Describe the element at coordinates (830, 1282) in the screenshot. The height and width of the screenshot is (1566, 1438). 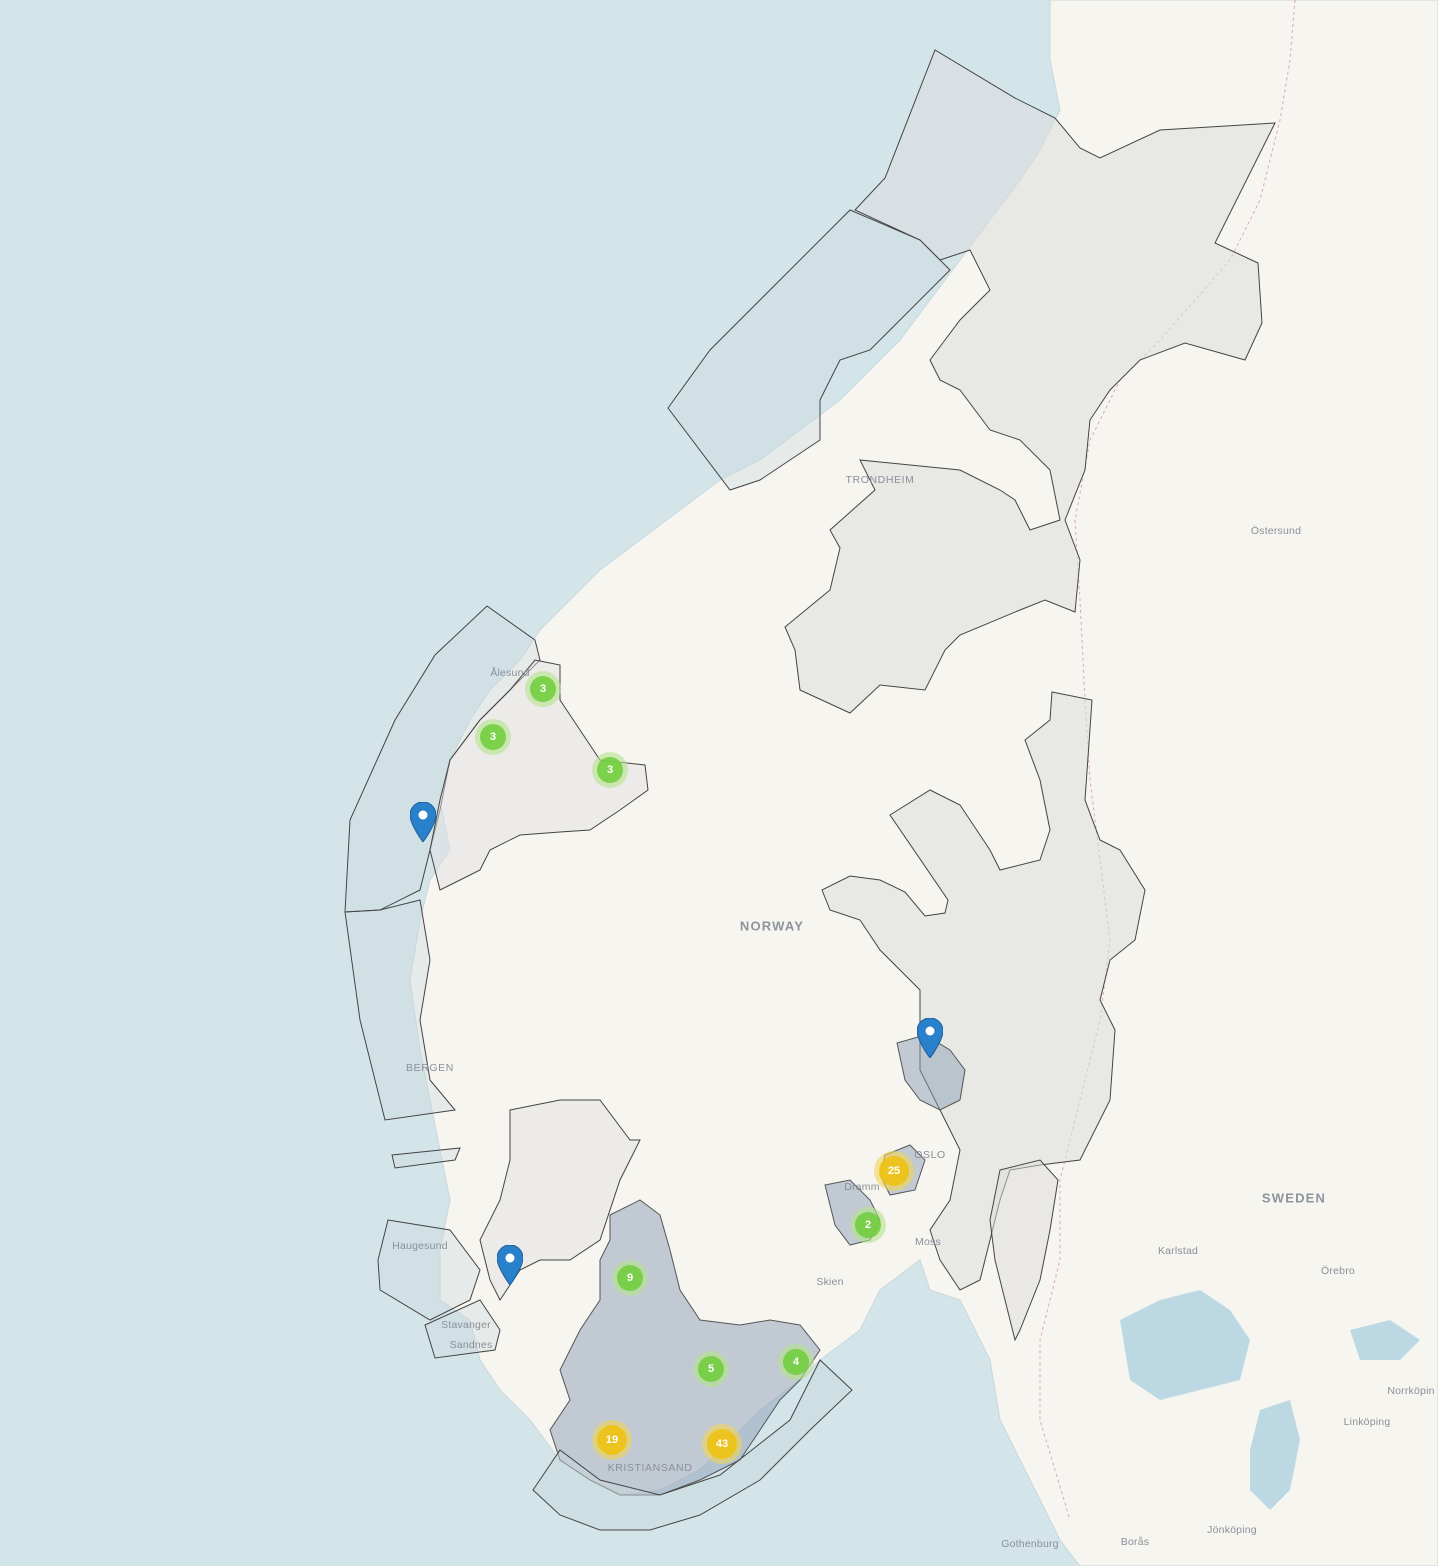
I see `city-label-skien: Skien` at that location.